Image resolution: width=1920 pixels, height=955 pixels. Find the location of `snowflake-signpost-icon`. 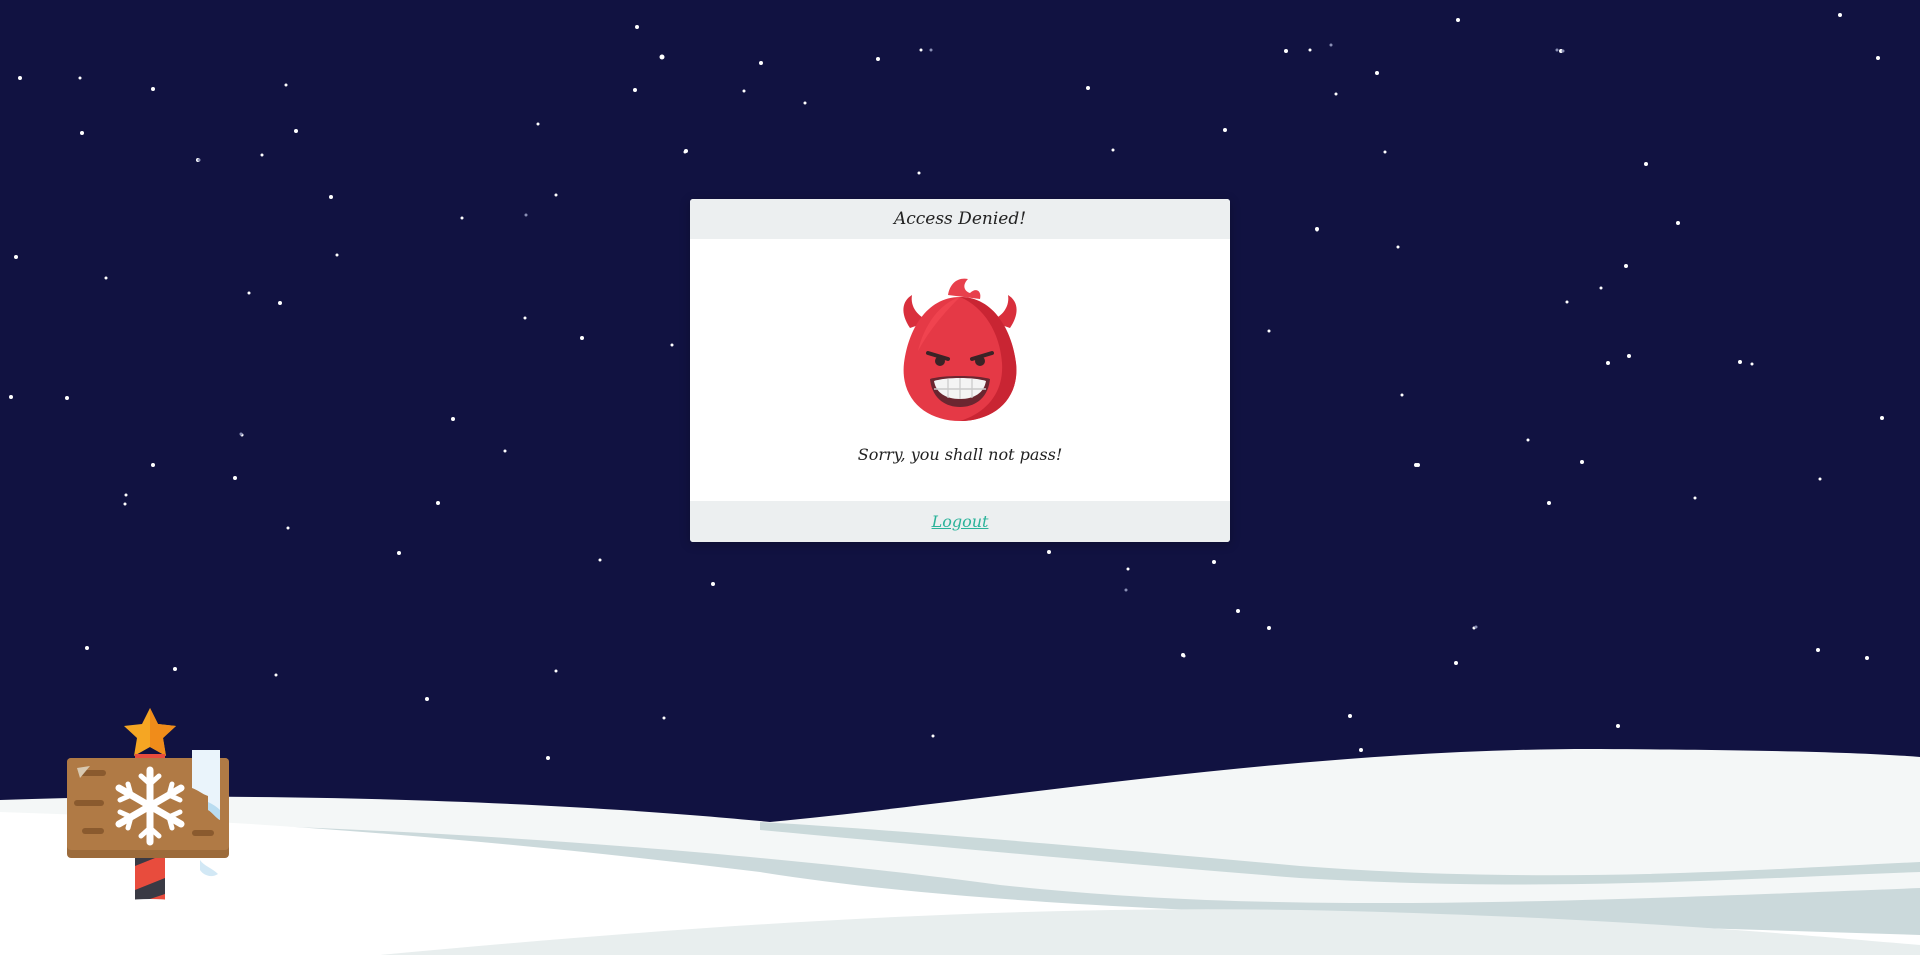

snowflake-signpost-icon is located at coordinates (148, 808).